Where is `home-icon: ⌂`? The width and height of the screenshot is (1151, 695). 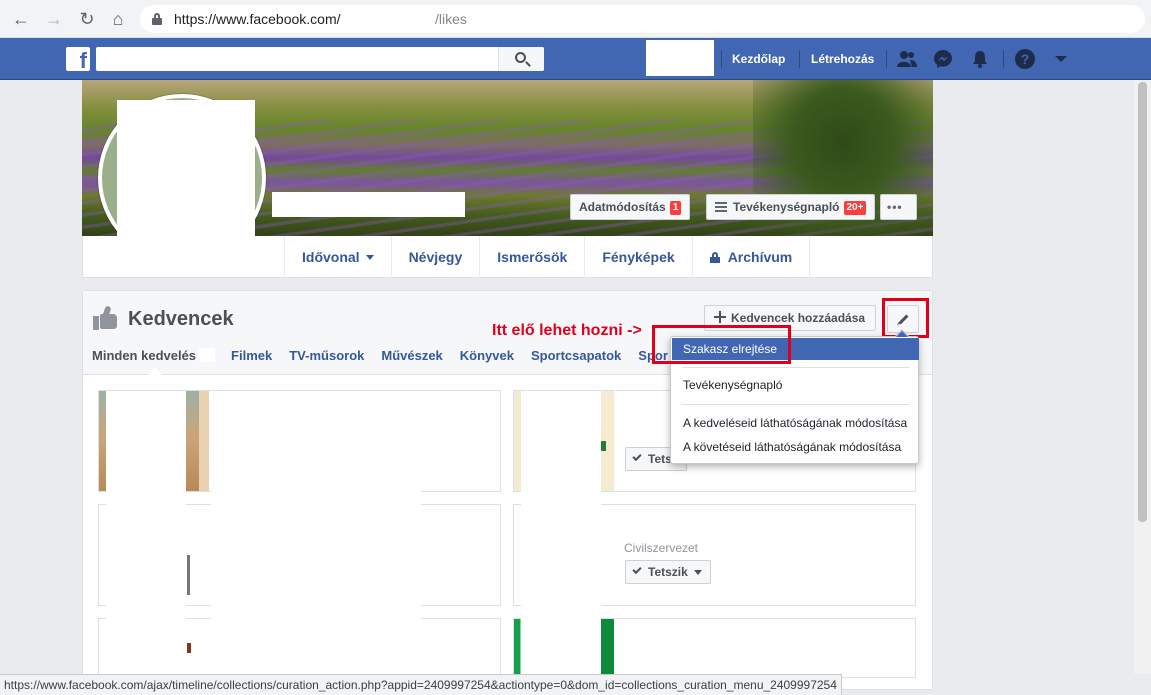 home-icon: ⌂ is located at coordinates (118, 19).